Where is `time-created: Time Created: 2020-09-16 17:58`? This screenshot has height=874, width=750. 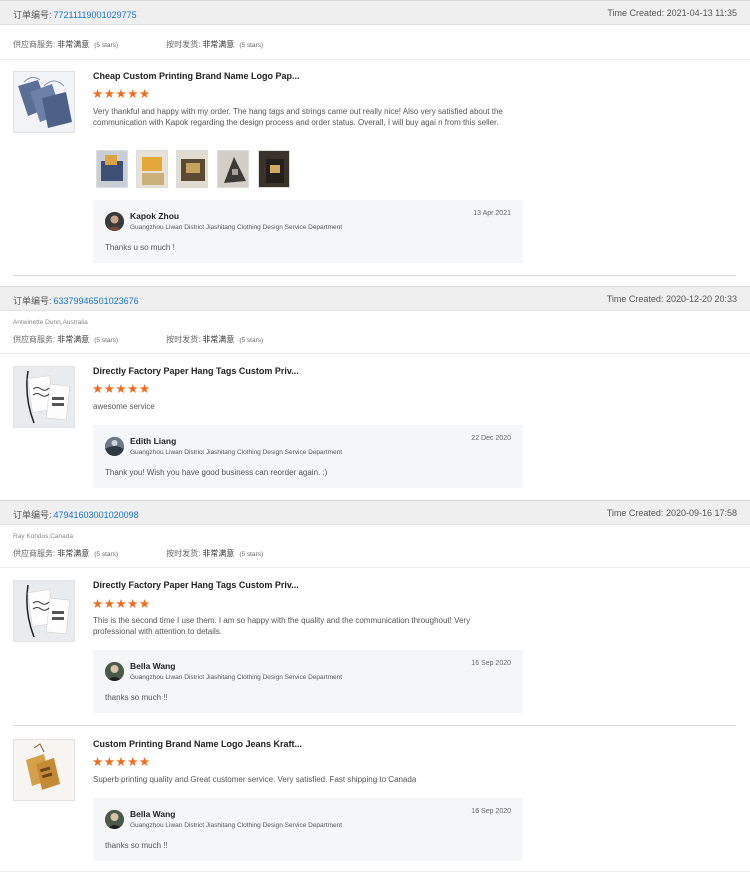 time-created: Time Created: 2020-09-16 17:58 is located at coordinates (672, 513).